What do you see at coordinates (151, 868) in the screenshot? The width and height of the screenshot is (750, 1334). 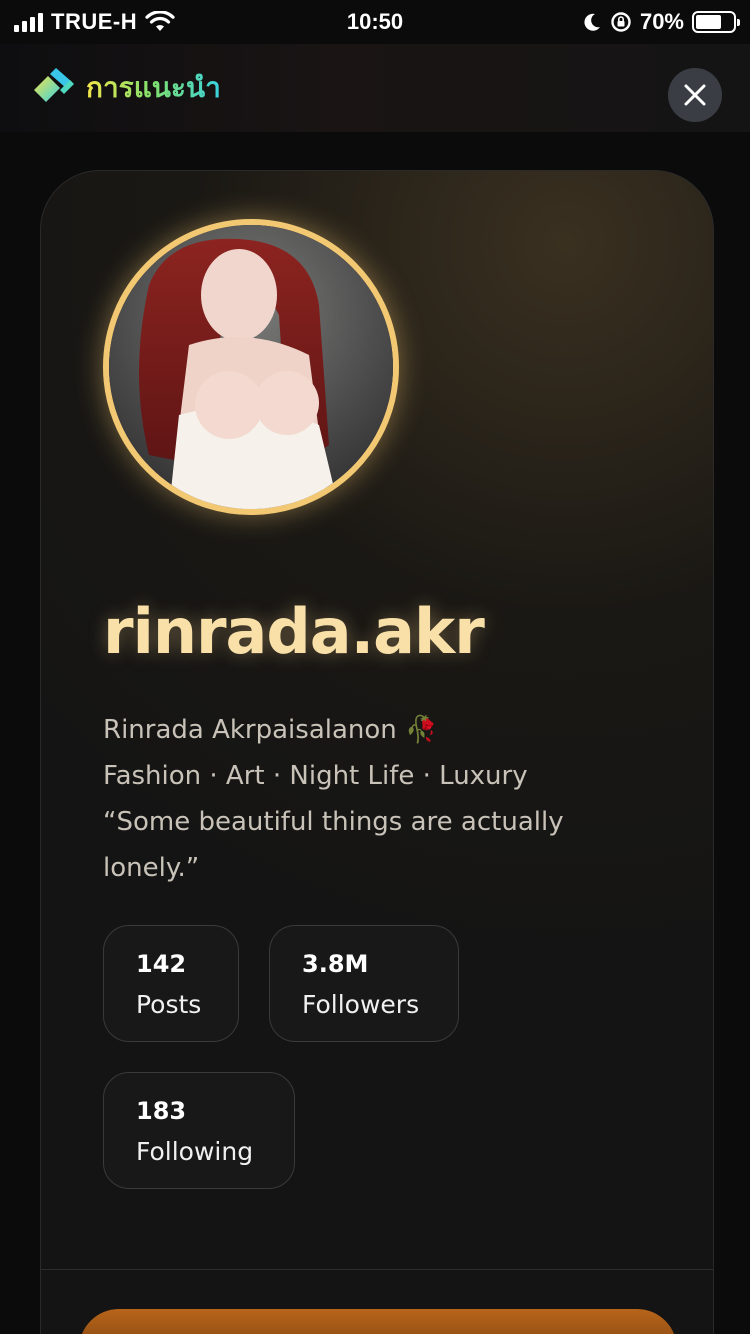 I see `bio-line-quote-end: lonely.”` at bounding box center [151, 868].